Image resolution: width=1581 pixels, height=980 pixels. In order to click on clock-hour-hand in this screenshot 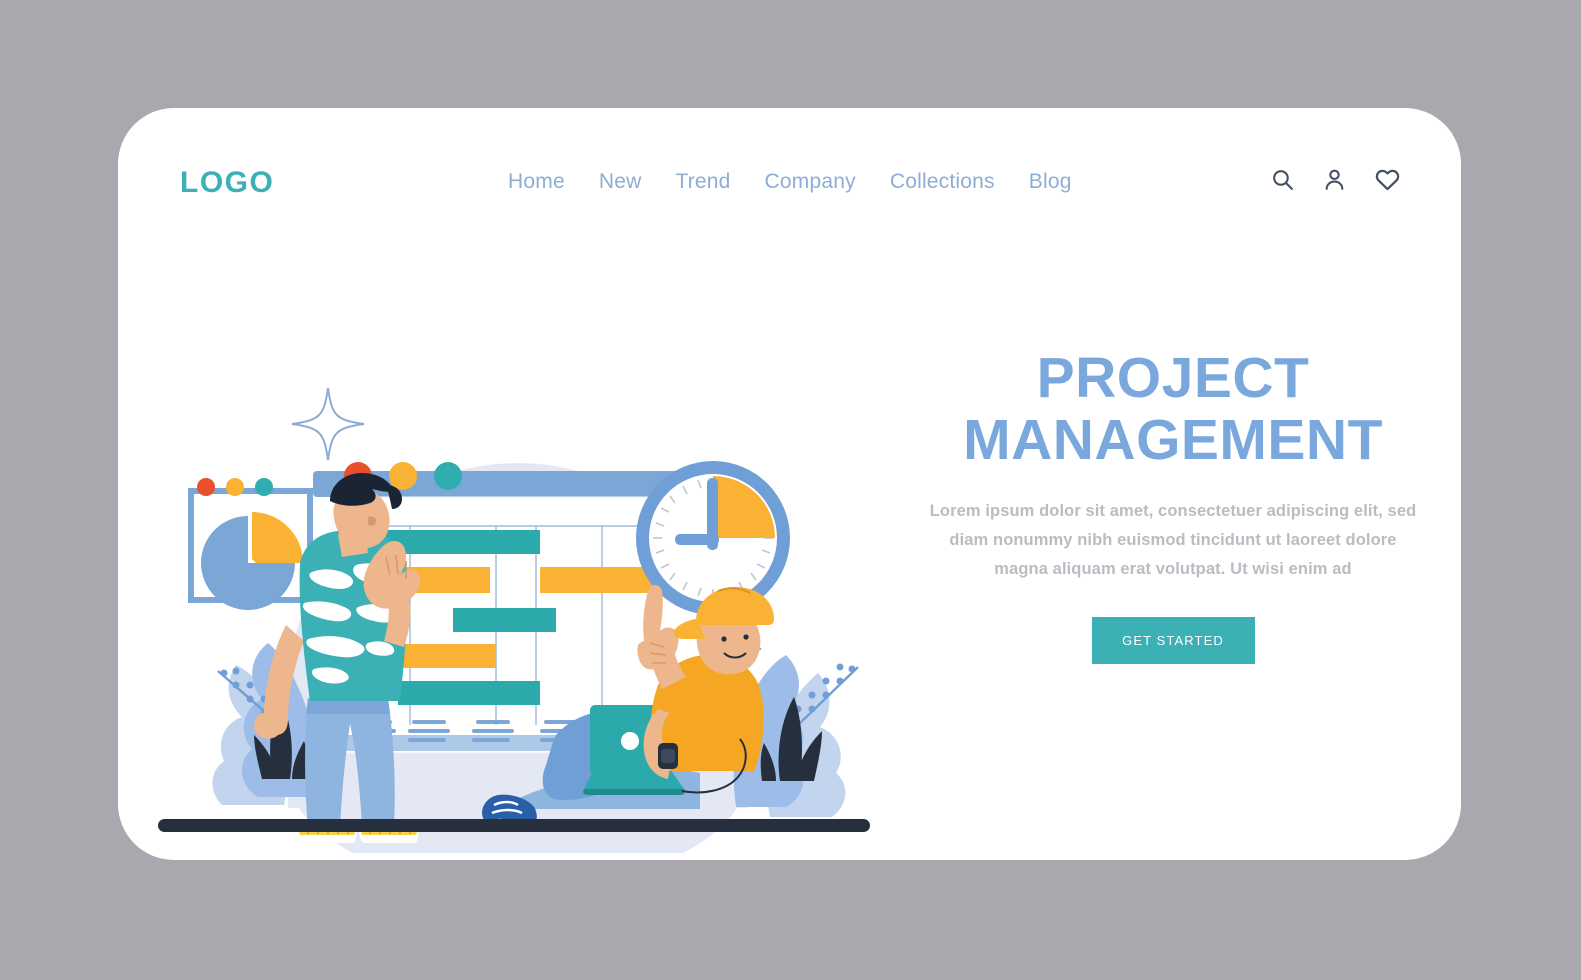, I will do `click(697, 539)`.